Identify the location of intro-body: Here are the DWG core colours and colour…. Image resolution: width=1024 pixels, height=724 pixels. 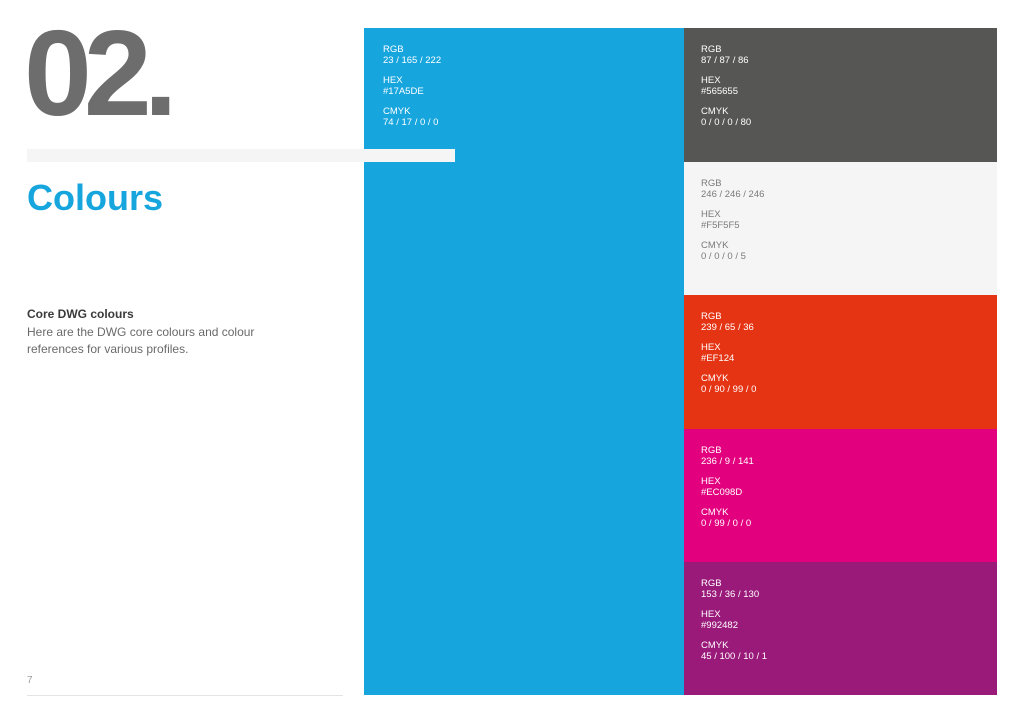
(141, 340).